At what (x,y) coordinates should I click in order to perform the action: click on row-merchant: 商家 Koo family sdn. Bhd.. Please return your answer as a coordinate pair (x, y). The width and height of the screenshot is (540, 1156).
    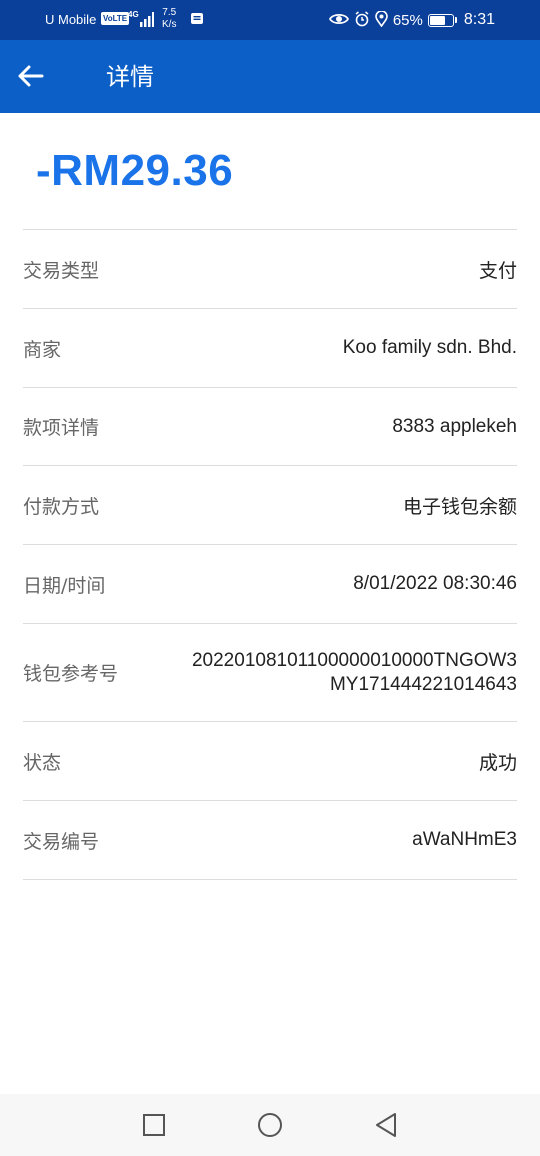
    Looking at the image, I should click on (270, 348).